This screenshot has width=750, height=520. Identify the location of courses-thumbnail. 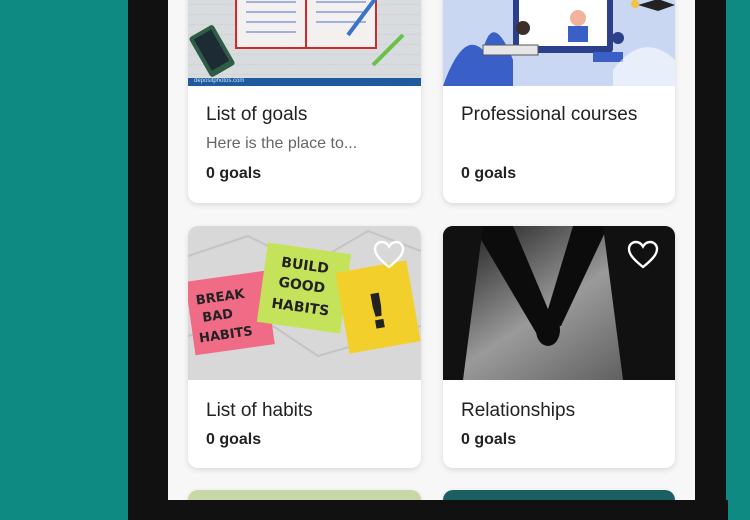
(559, 43).